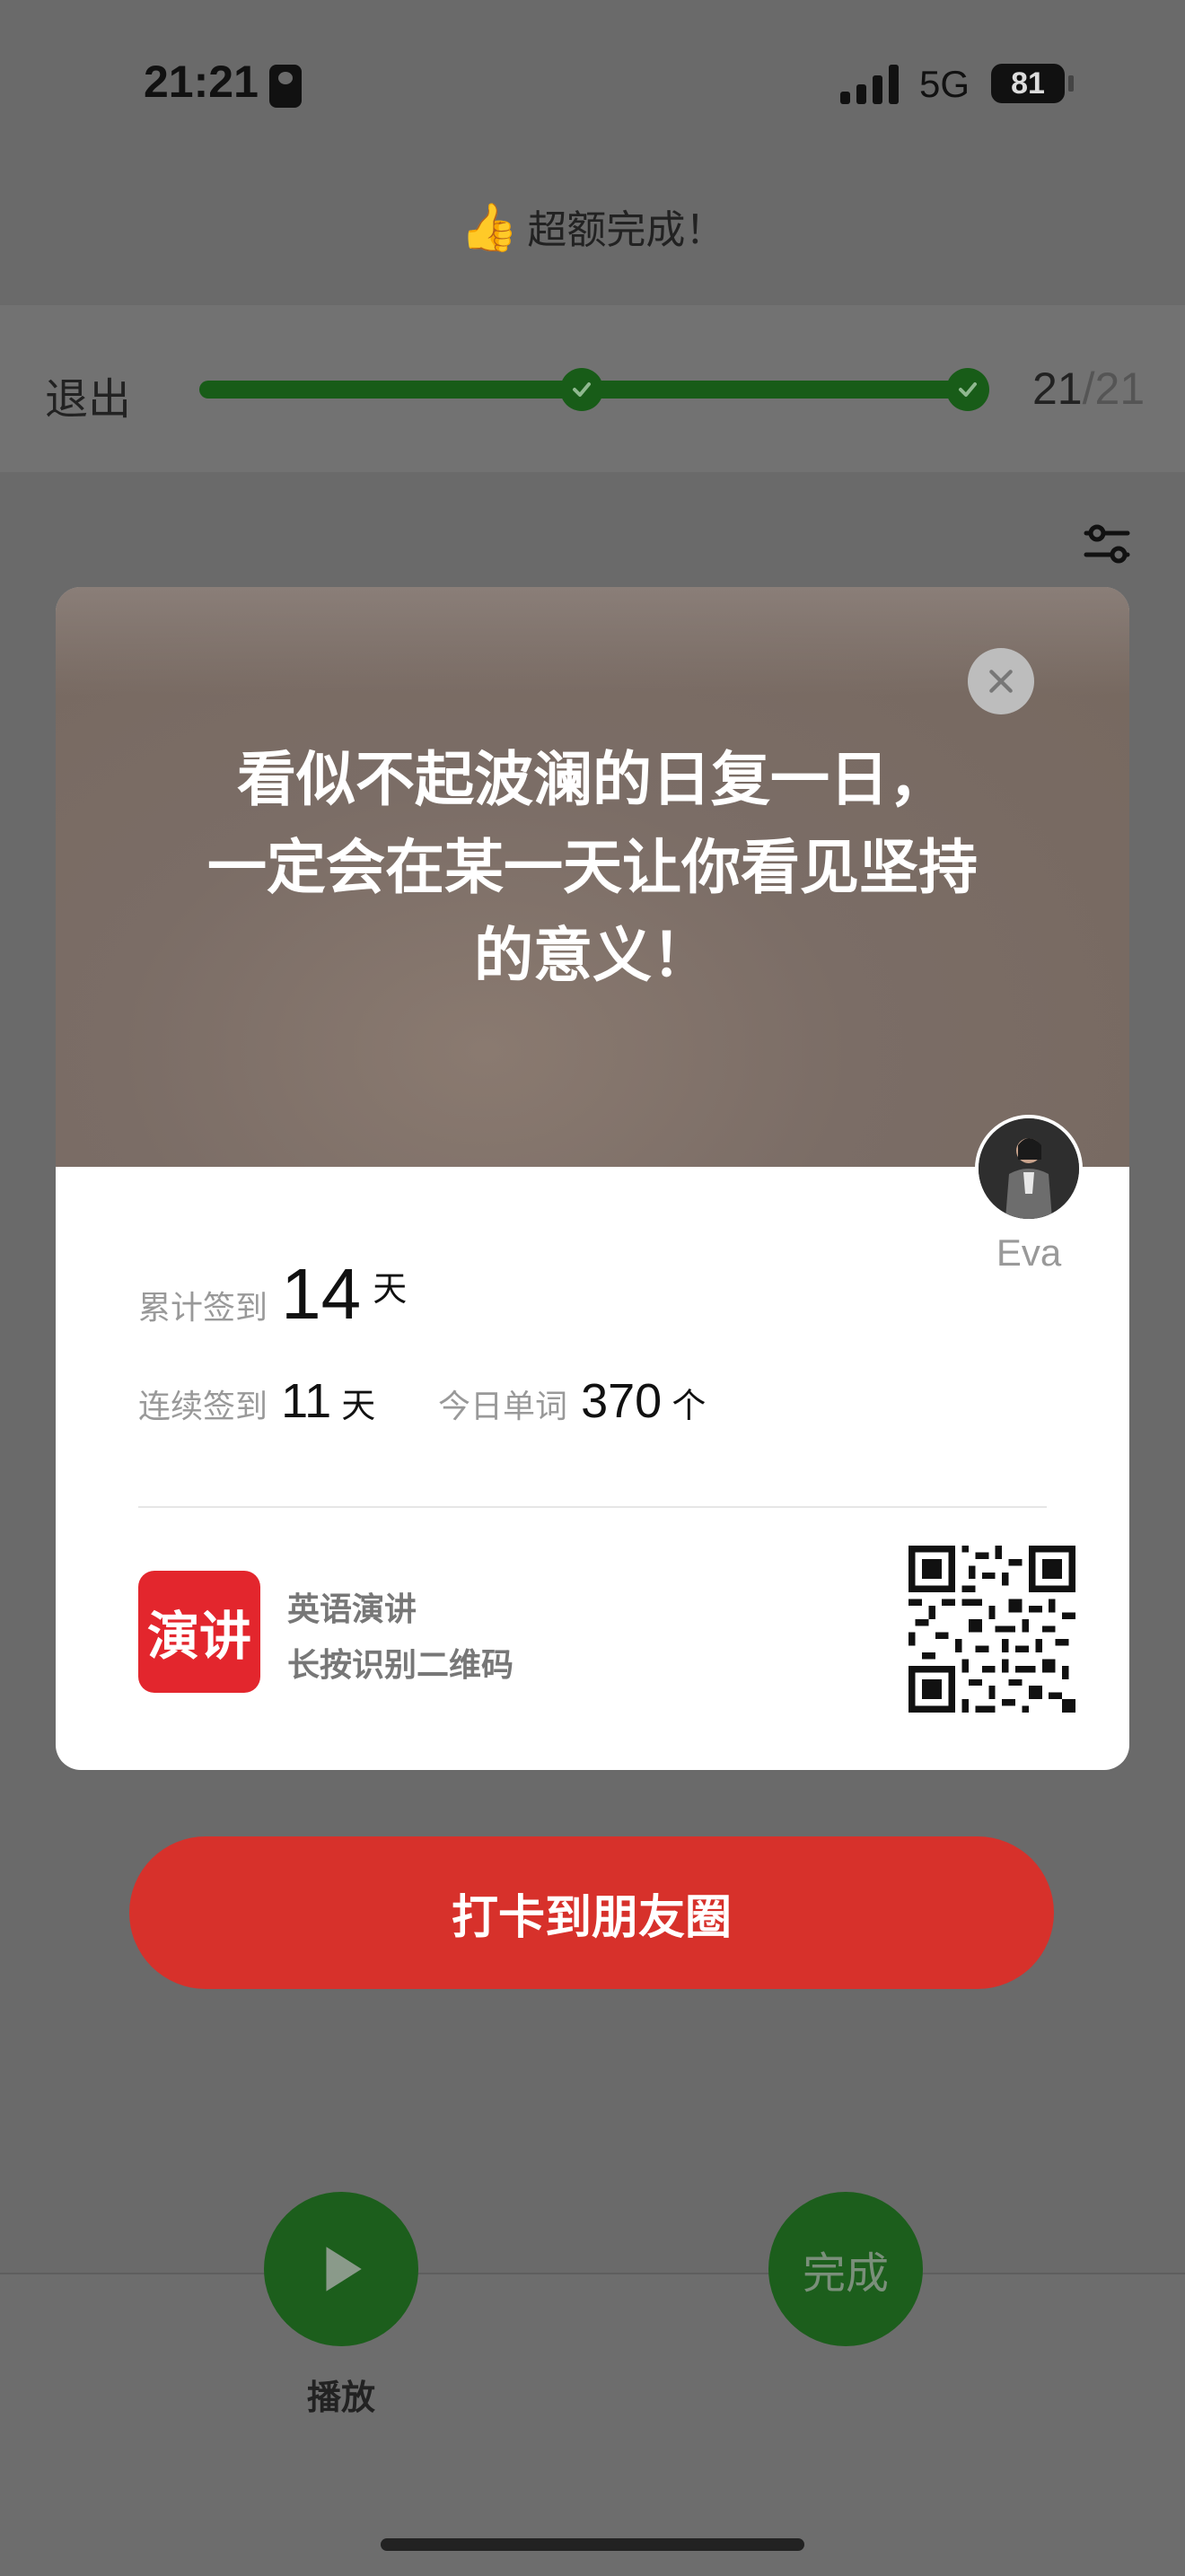 This screenshot has width=1185, height=2576. I want to click on home-indicator, so click(592, 2544).